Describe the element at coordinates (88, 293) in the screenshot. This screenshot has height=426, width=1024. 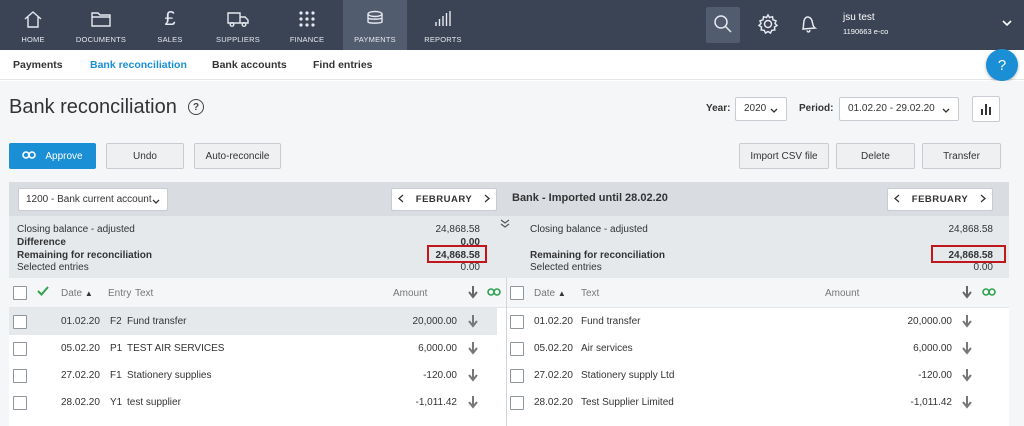
I see `sort-asc-icon: ▲` at that location.